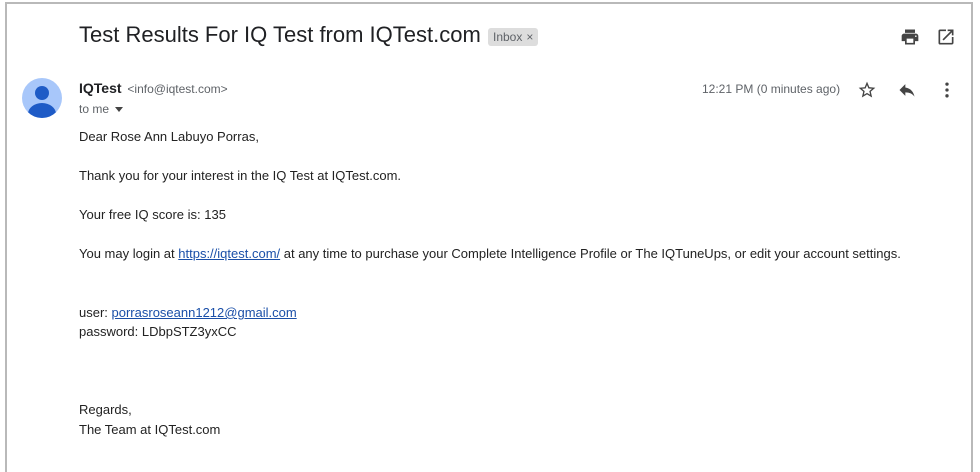  I want to click on recipient-details-toggle: to me, so click(101, 109).